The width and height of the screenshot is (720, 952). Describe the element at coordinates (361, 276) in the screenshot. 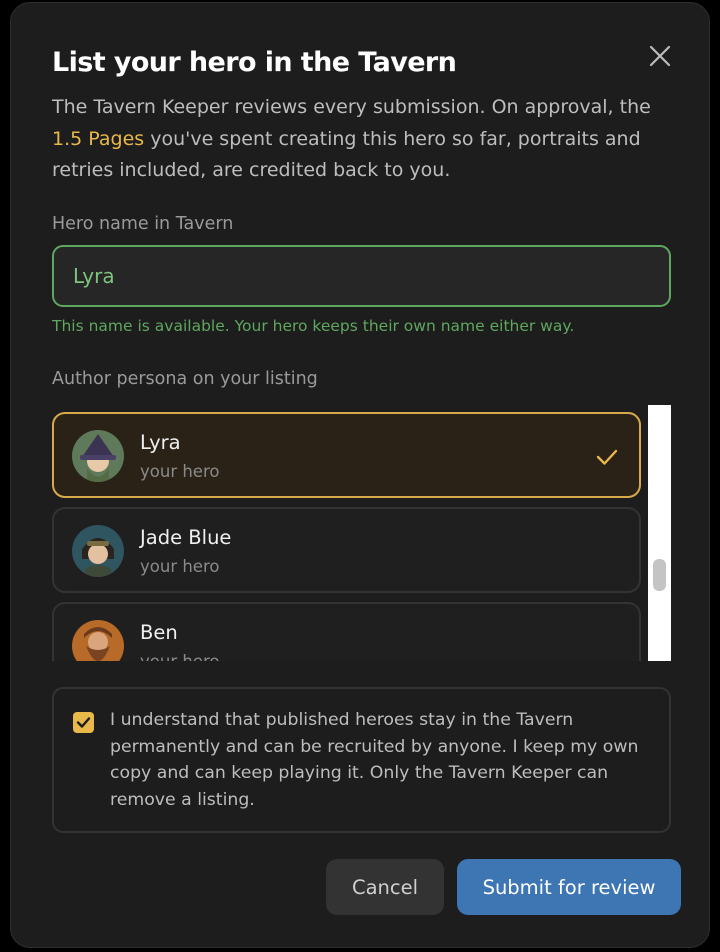

I see `hero-name-input` at that location.